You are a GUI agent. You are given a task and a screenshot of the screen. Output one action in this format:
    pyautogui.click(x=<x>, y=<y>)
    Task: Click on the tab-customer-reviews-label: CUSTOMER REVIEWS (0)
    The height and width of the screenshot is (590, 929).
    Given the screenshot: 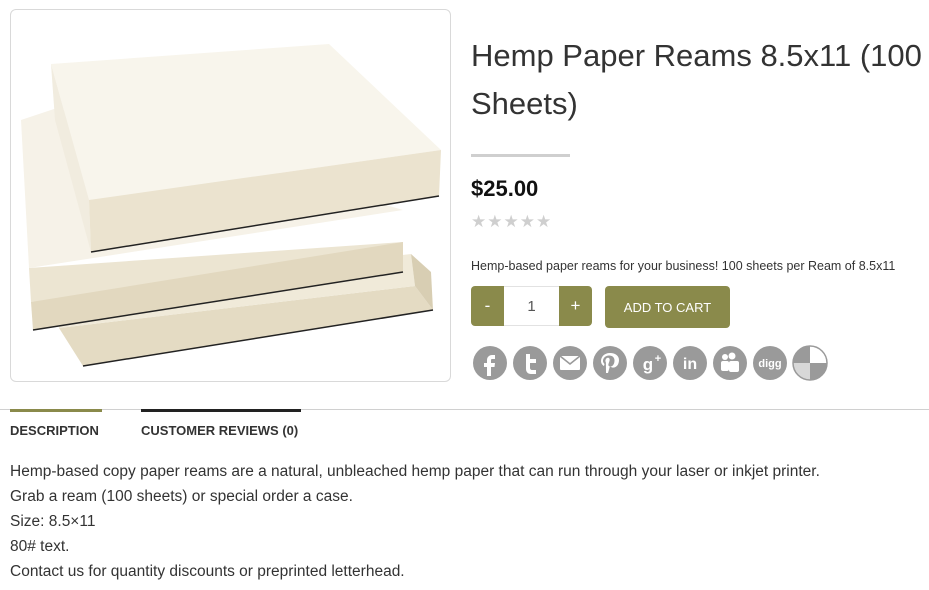 What is the action you would take?
    pyautogui.click(x=220, y=430)
    